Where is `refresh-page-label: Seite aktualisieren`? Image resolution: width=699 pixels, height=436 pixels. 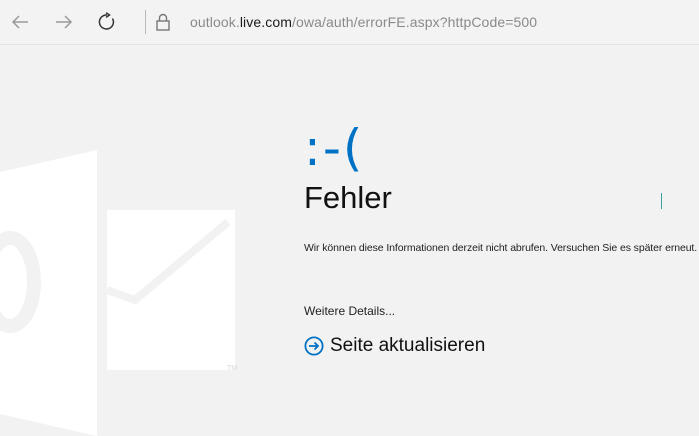 refresh-page-label: Seite aktualisieren is located at coordinates (408, 345).